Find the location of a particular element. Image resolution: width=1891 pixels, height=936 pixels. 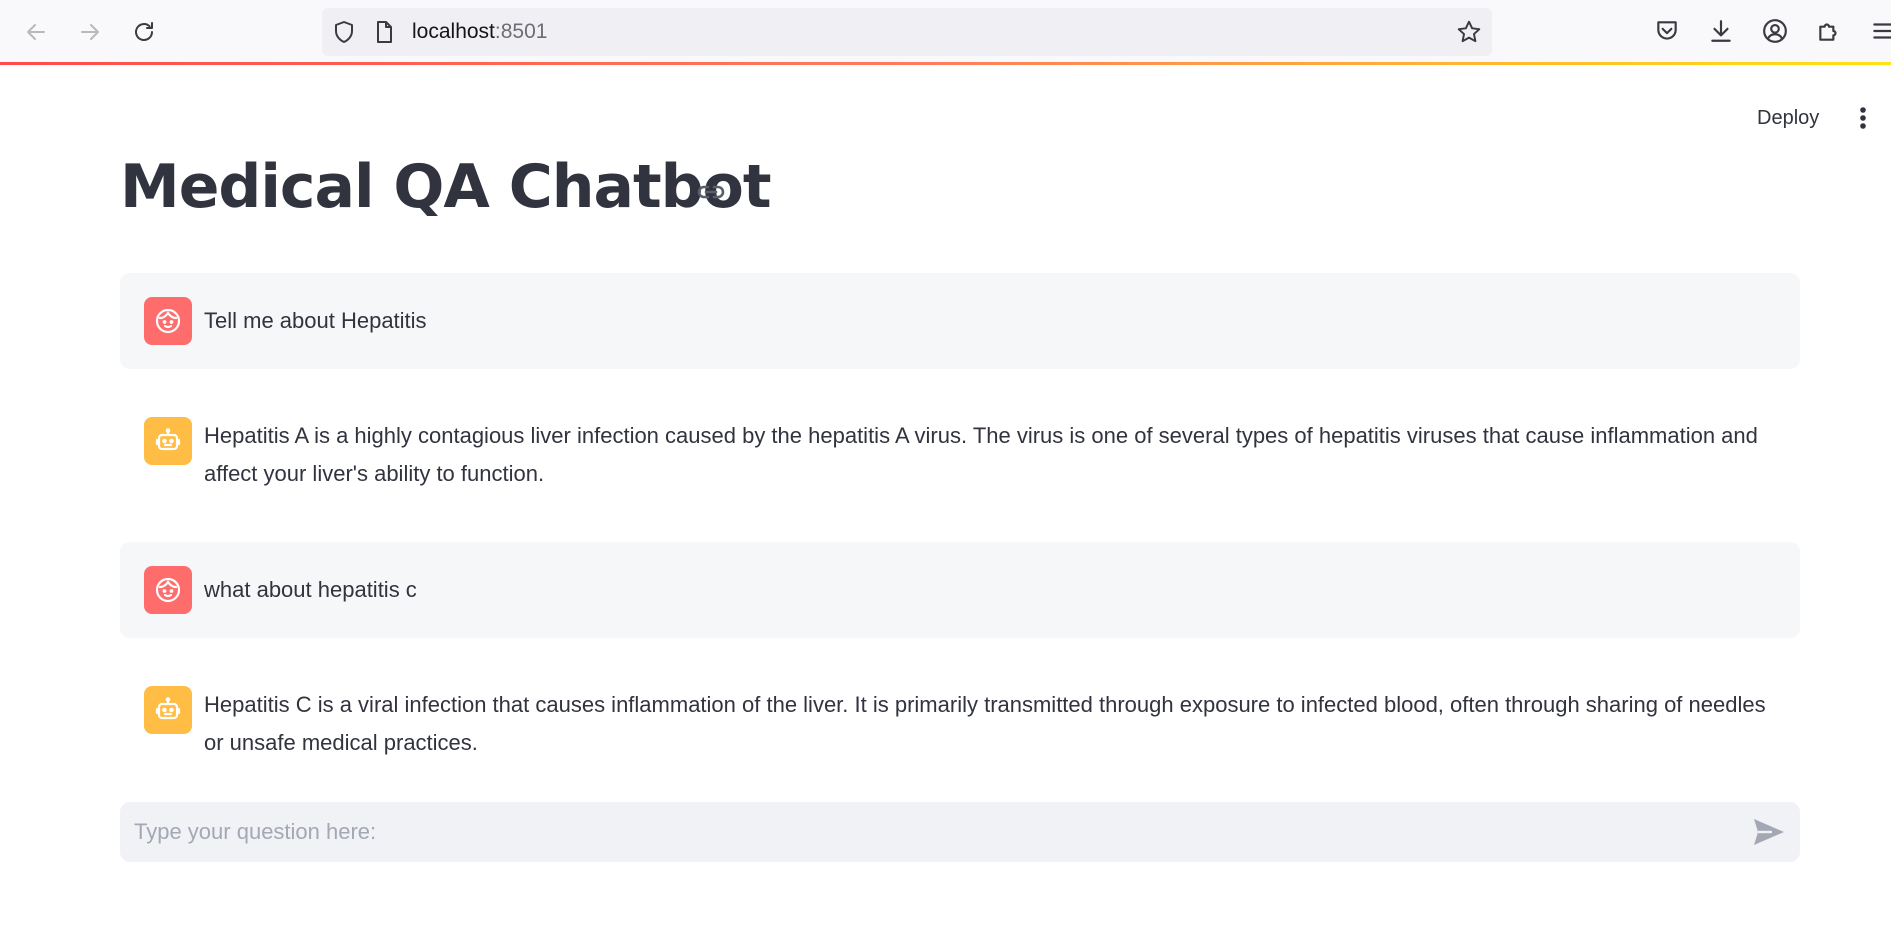

chat-message-user: what about hepatitis c is located at coordinates (960, 590).